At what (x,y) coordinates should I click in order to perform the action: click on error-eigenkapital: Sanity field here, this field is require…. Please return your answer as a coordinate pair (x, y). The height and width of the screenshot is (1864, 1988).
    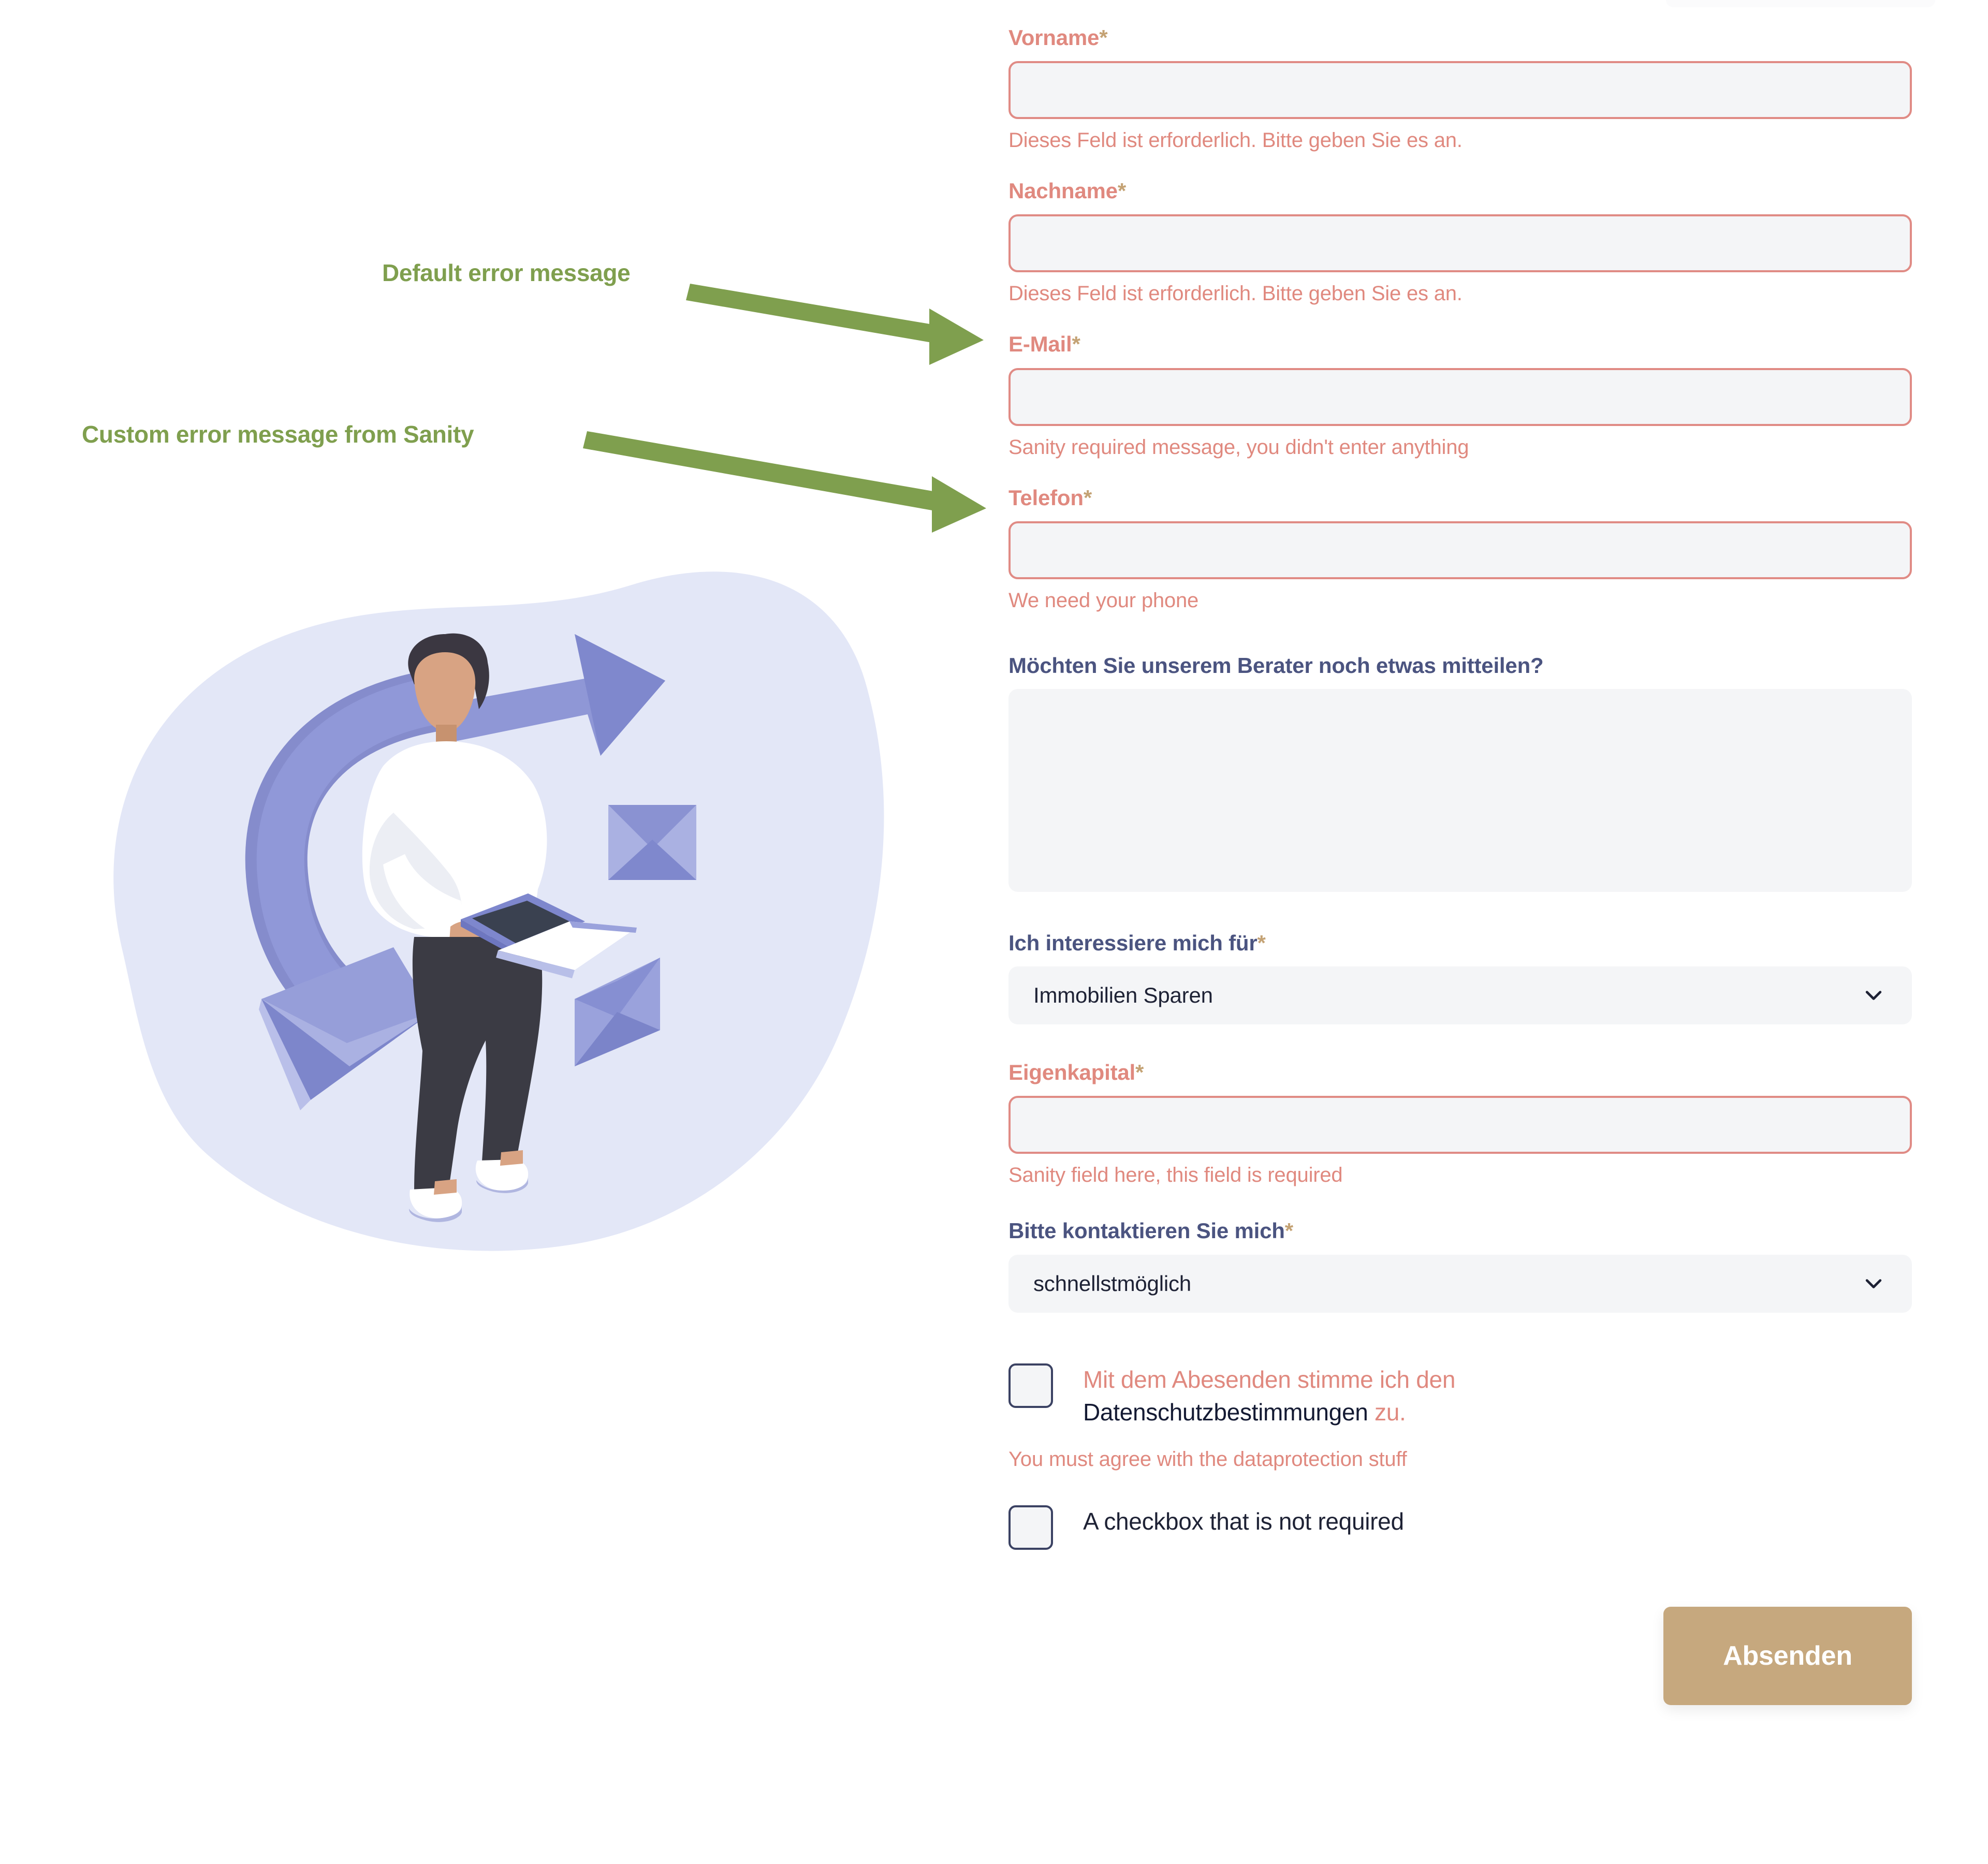
    Looking at the image, I should click on (1175, 1175).